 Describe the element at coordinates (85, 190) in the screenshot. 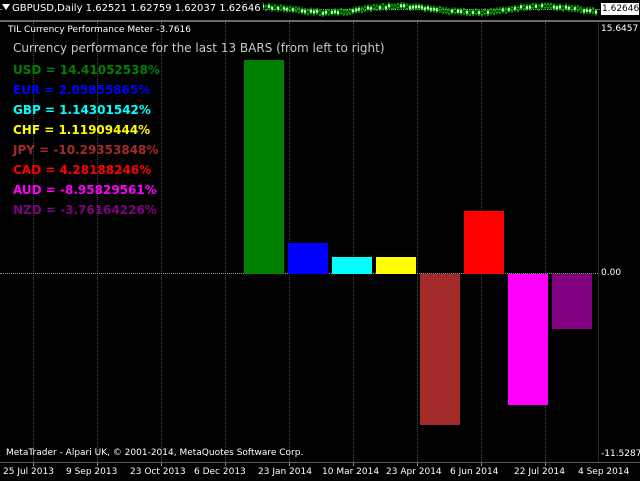

I see `currency-line-aud: AUD = -8.95829561%` at that location.